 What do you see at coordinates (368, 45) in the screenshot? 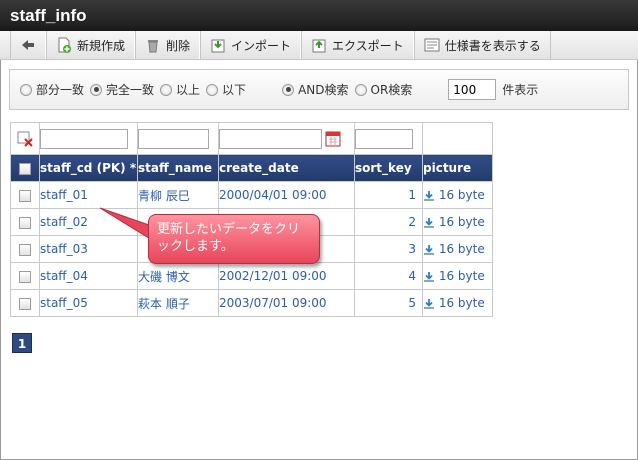
I see `export-button-label: エクスポート` at bounding box center [368, 45].